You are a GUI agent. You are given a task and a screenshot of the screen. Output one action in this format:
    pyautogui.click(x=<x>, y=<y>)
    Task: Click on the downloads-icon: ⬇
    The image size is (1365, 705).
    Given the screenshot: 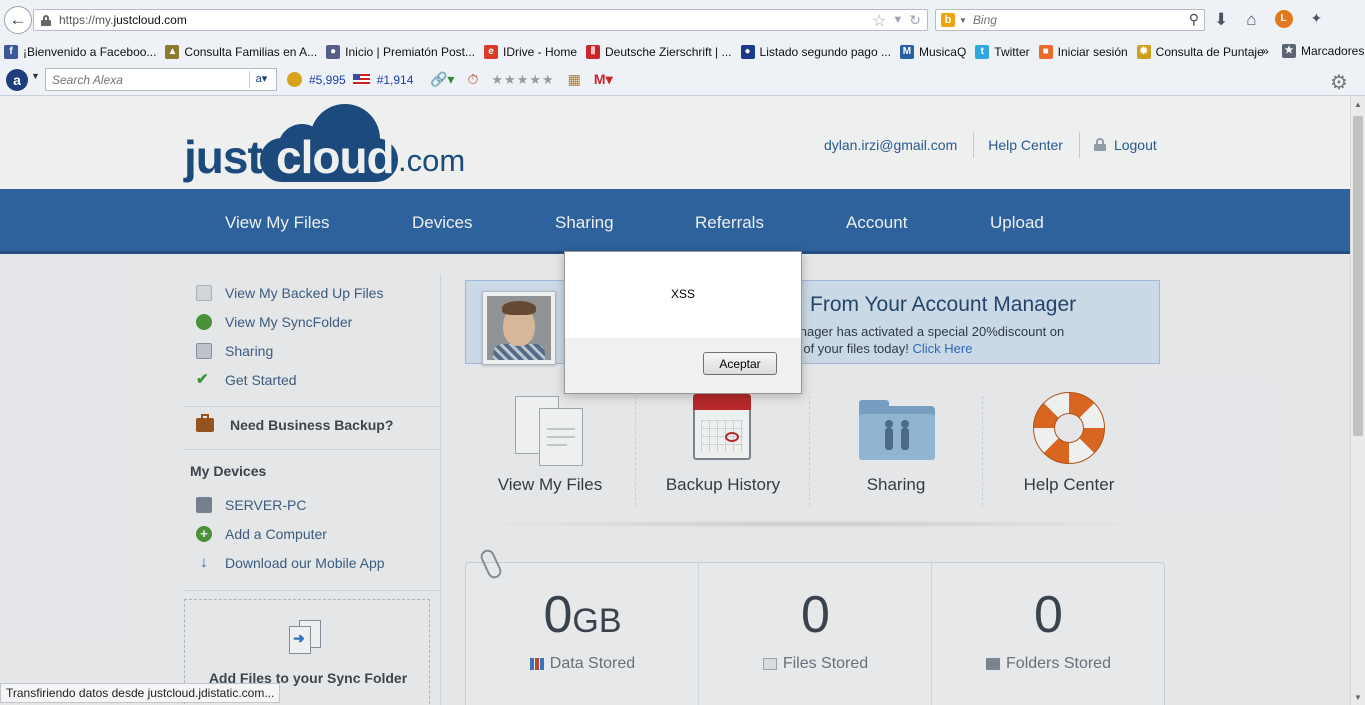 What is the action you would take?
    pyautogui.click(x=1221, y=20)
    